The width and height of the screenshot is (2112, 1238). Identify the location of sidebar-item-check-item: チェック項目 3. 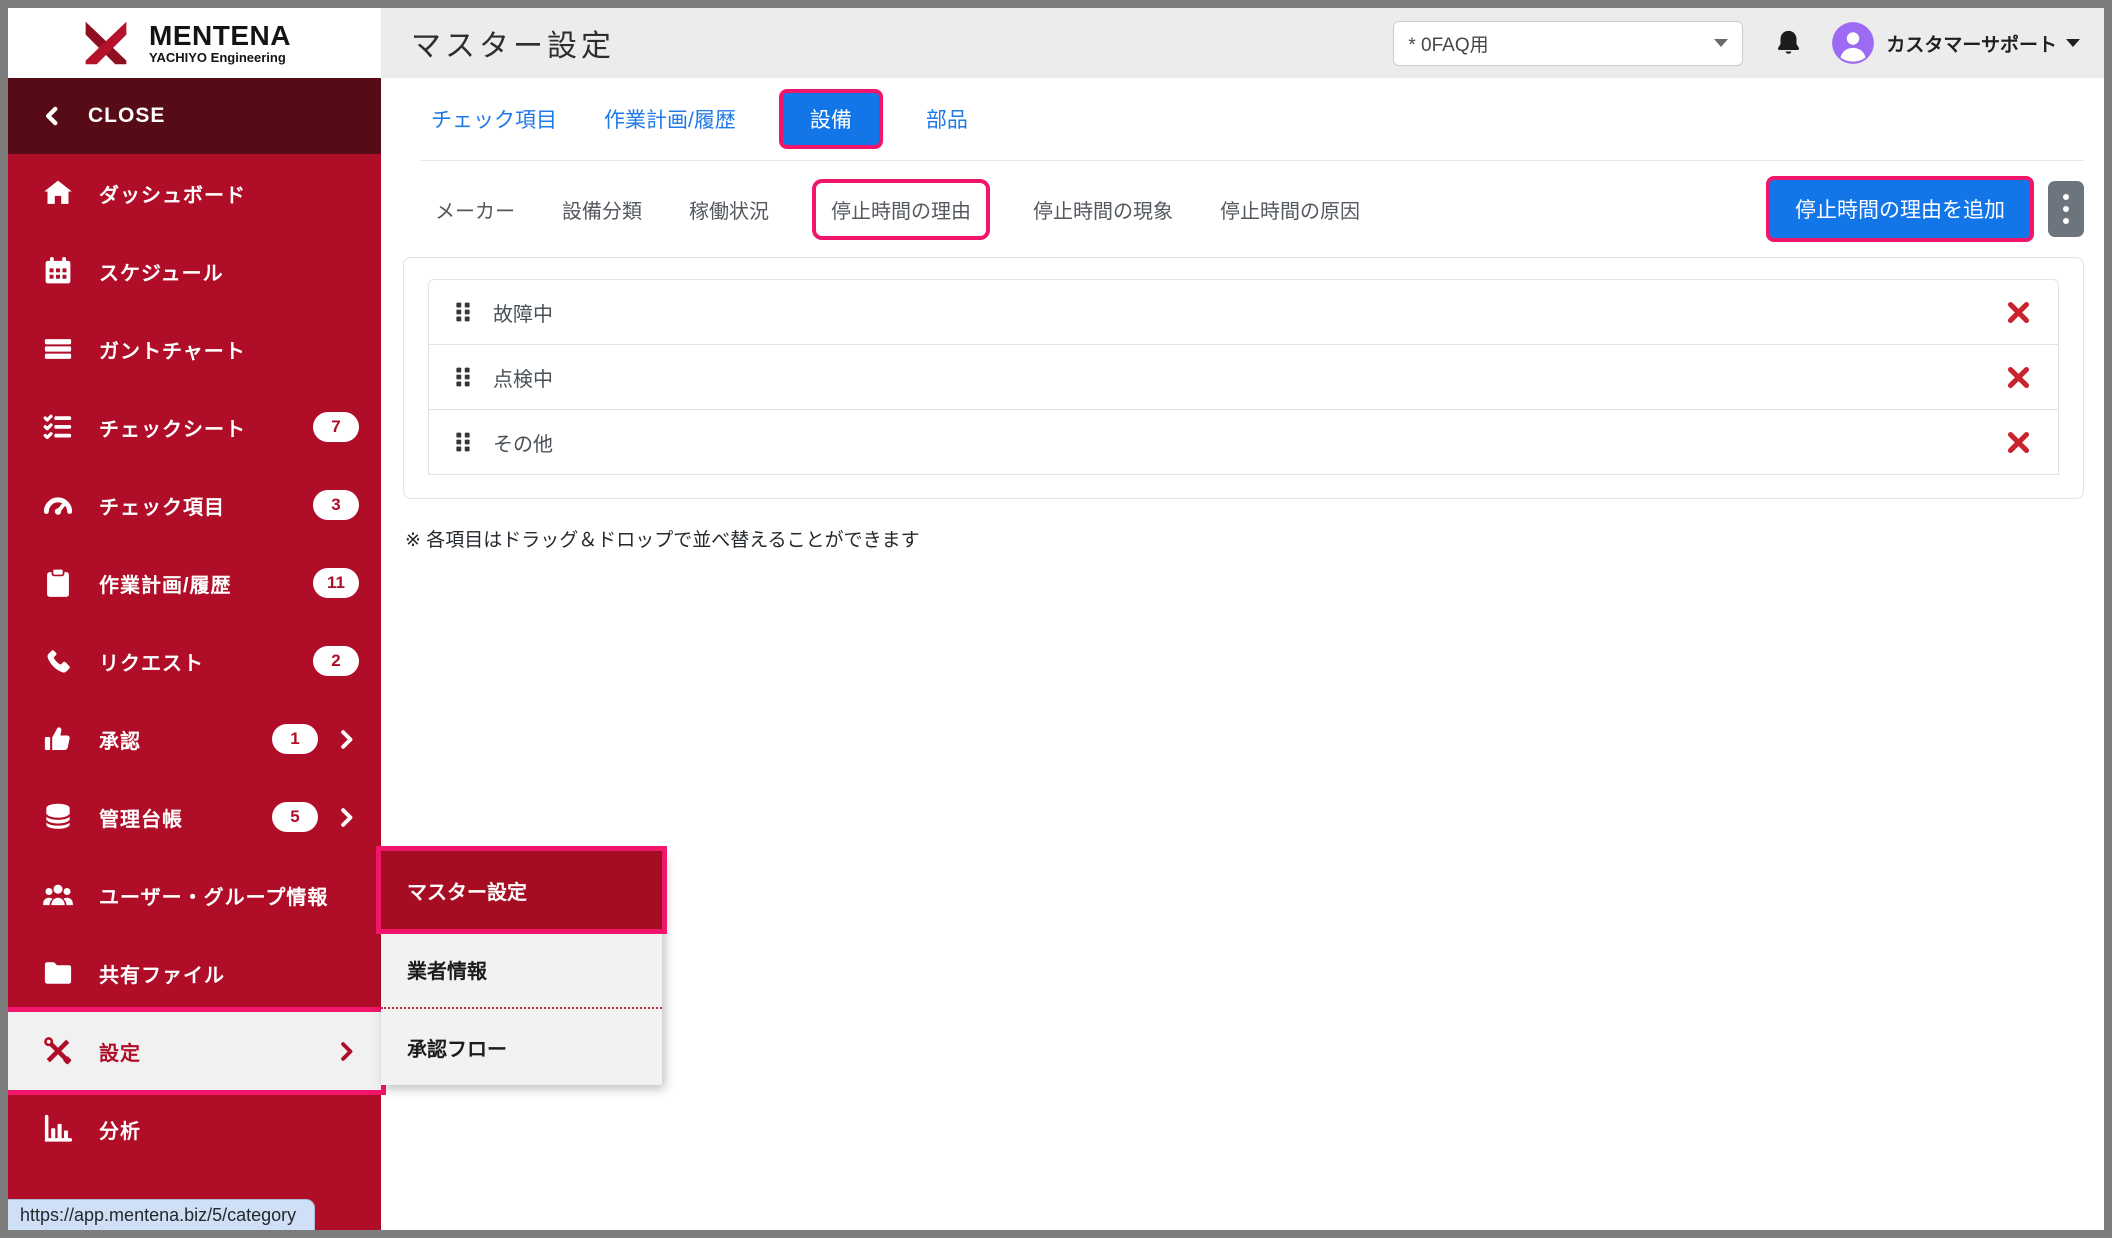
(194, 505).